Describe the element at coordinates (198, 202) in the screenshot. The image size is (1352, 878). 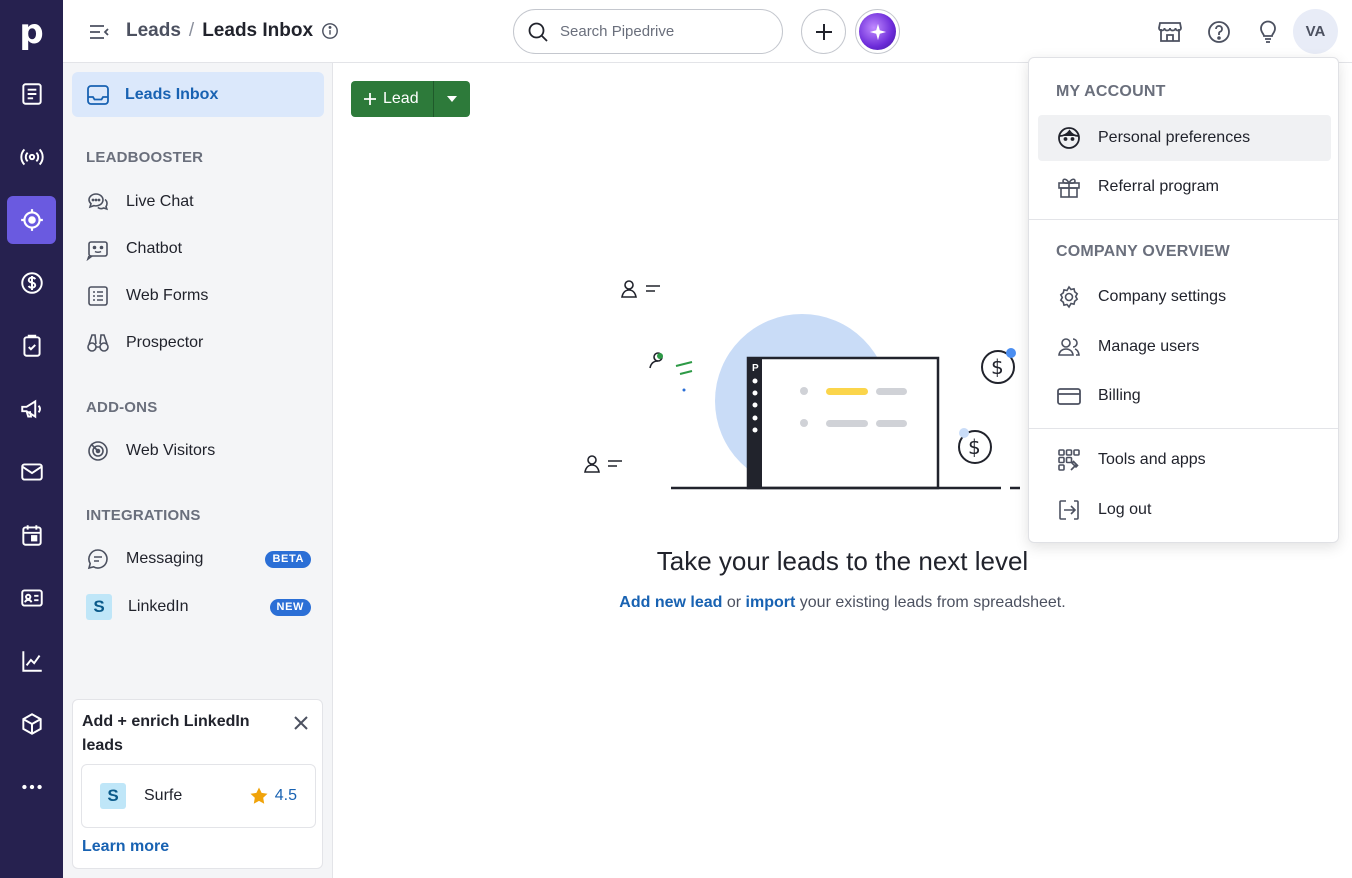
I see `sidebar-item-live-chat: Live Chat` at that location.